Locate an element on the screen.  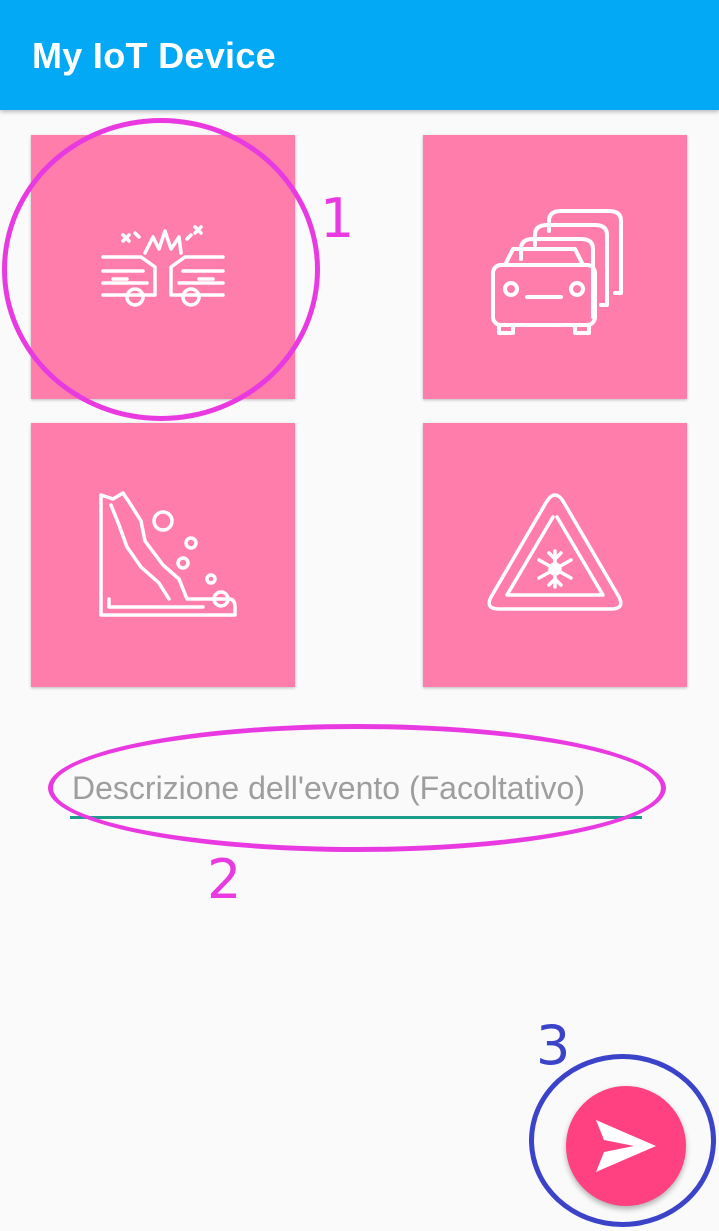
ice-warning-icon is located at coordinates (555, 552).